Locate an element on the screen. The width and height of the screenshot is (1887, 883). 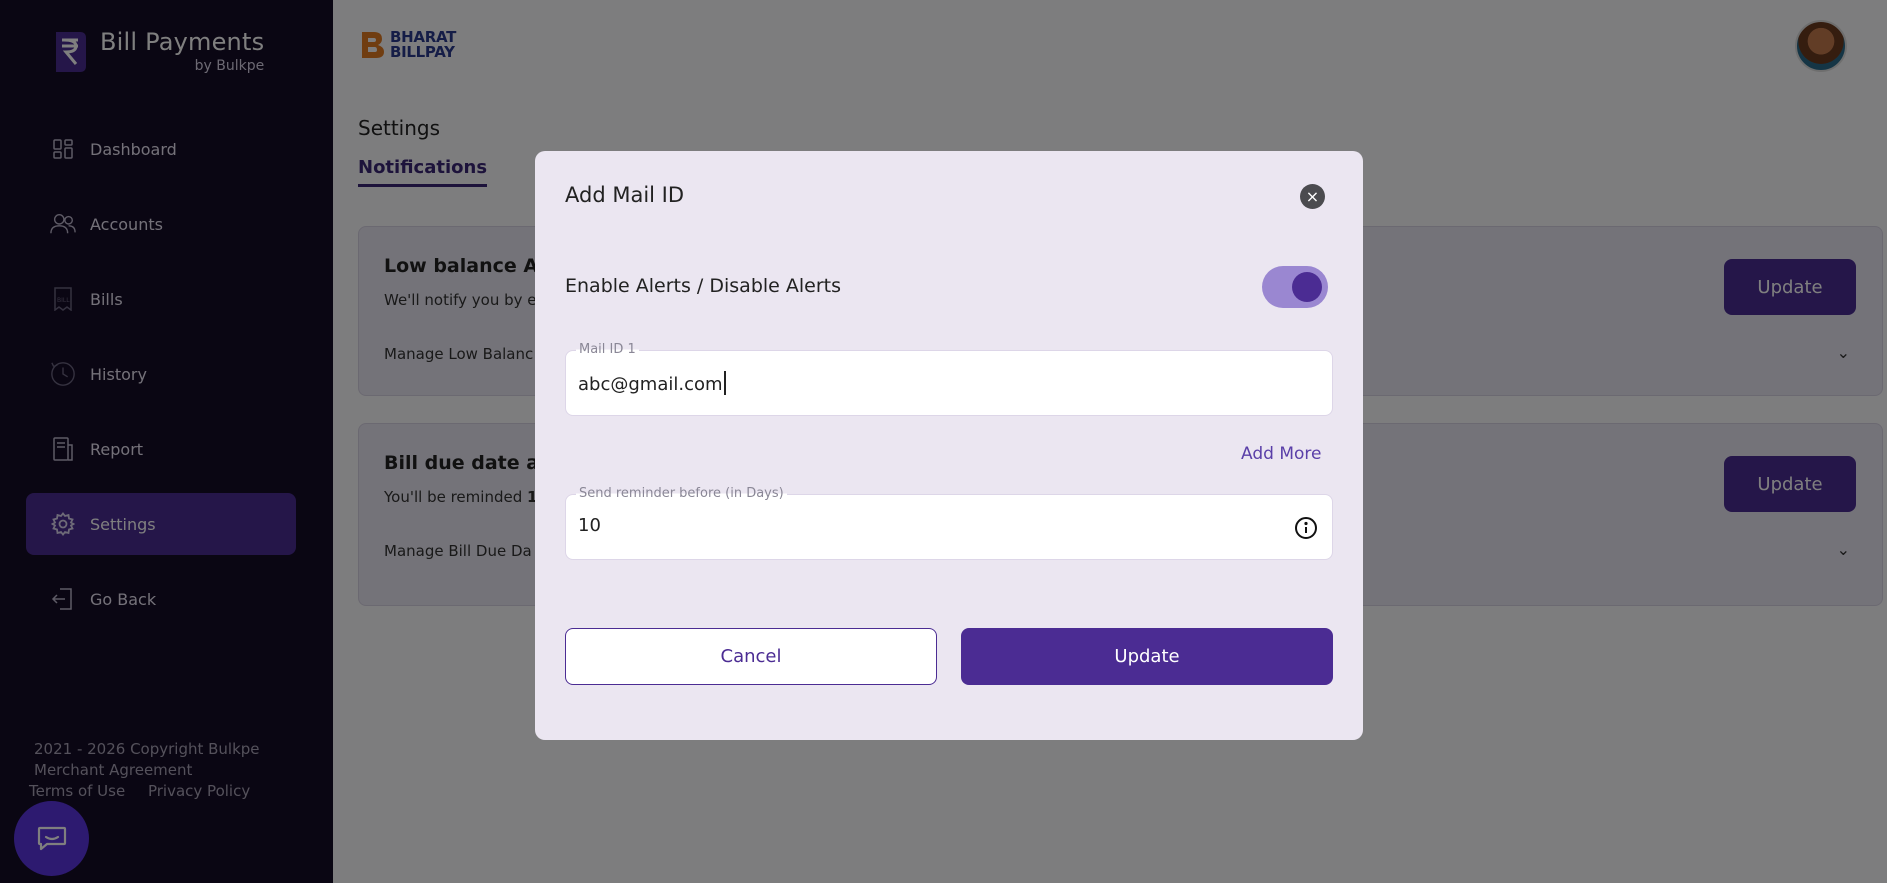
reminder-days-label: Send reminder before (in Days) is located at coordinates (681, 493).